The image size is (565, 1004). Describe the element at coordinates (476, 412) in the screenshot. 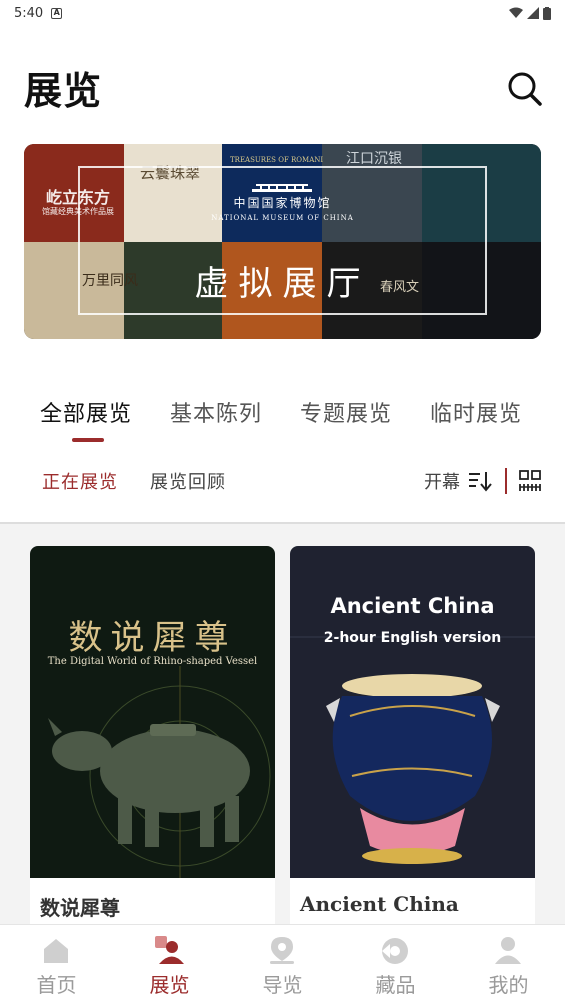

I see `tab-temporary-exhibitions: 临时展览` at that location.